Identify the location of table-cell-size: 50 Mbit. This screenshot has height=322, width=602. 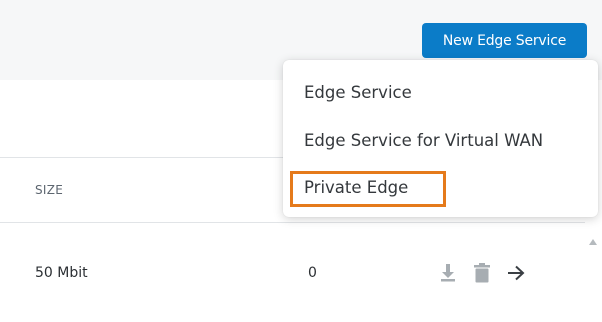
(61, 273).